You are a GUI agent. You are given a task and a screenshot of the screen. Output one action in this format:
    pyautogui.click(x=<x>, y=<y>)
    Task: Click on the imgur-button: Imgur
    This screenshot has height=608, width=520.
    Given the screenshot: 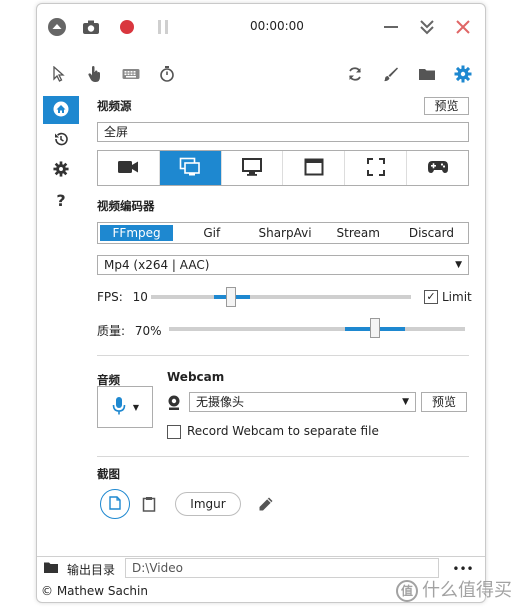 What is the action you would take?
    pyautogui.click(x=208, y=504)
    